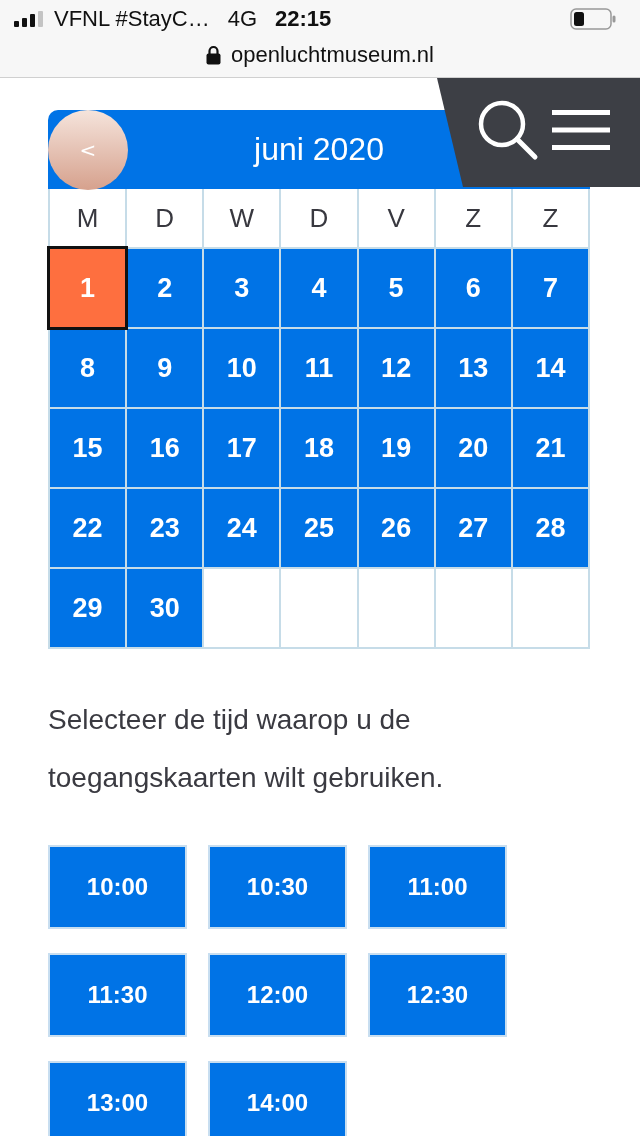 Image resolution: width=640 pixels, height=1136 pixels. What do you see at coordinates (550, 368) in the screenshot?
I see `day-cell: 14` at bounding box center [550, 368].